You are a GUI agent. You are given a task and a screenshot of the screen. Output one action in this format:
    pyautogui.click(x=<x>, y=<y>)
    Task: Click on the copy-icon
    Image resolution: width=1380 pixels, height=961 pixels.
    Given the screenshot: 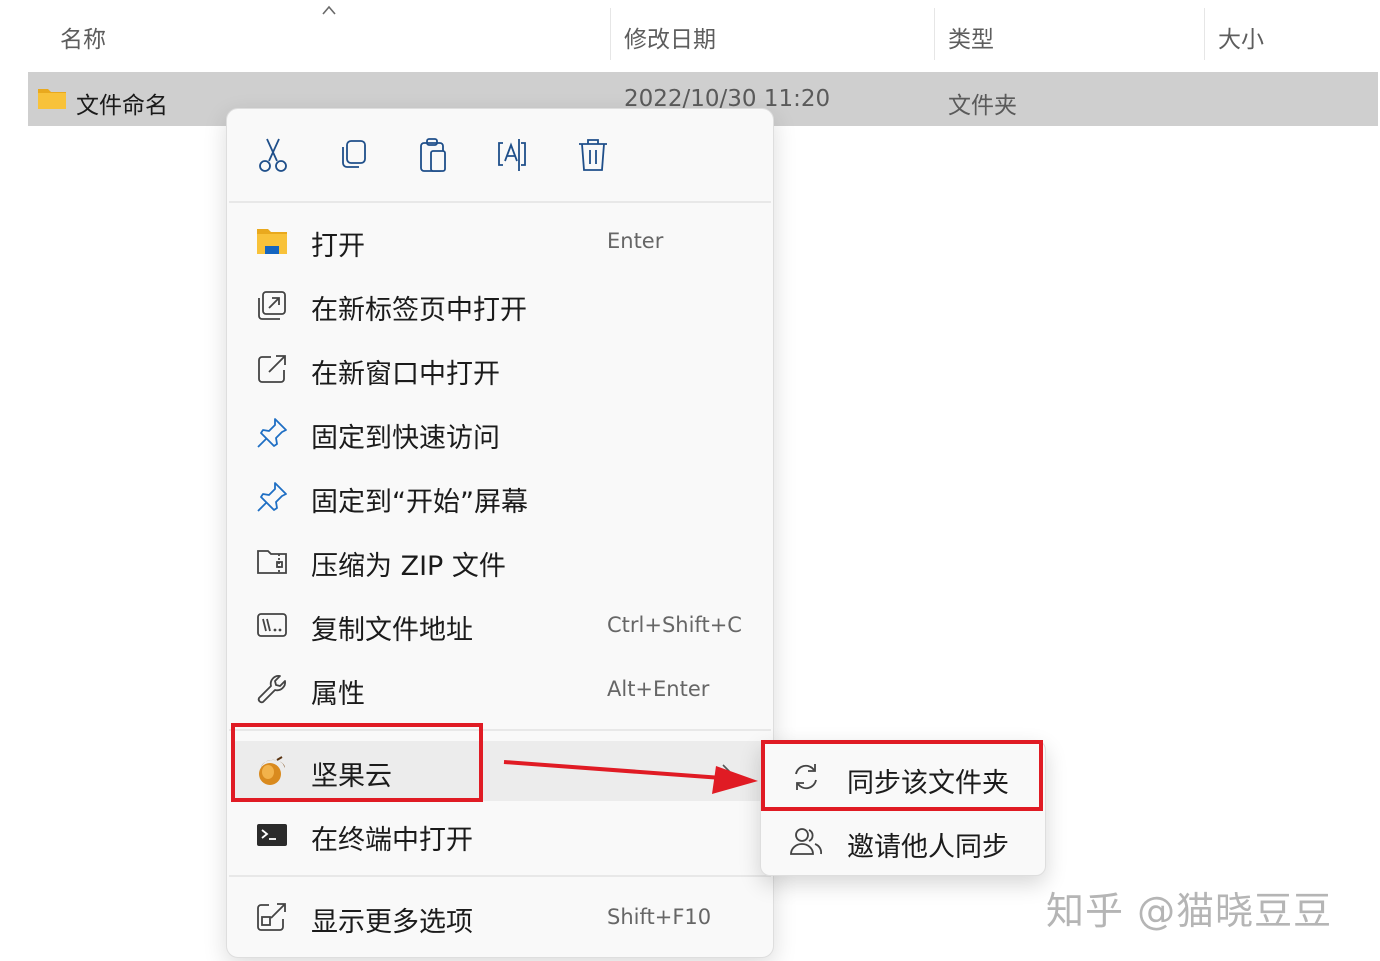 What is the action you would take?
    pyautogui.click(x=353, y=155)
    